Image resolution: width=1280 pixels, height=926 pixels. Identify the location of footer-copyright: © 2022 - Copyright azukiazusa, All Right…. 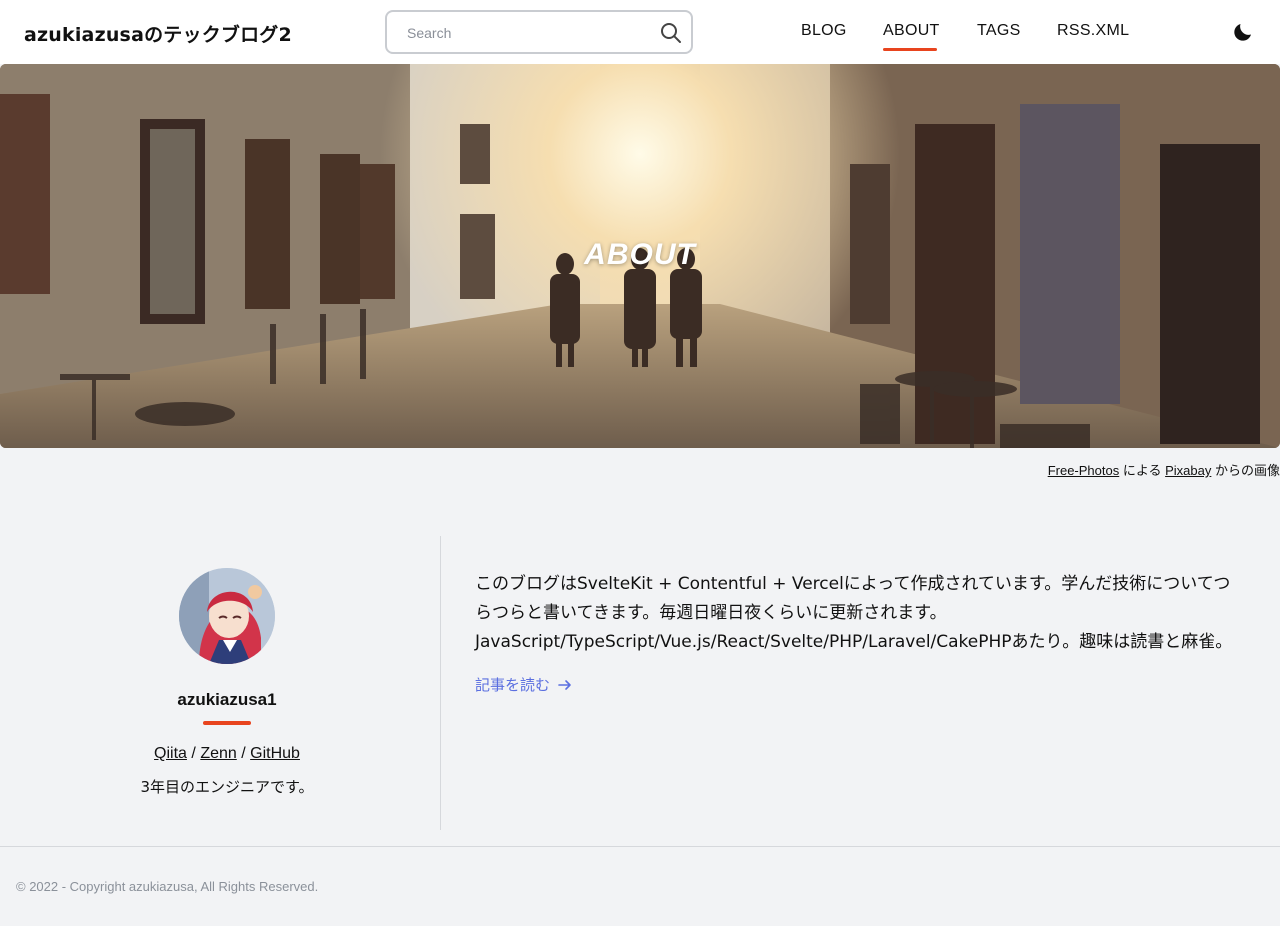
(167, 886).